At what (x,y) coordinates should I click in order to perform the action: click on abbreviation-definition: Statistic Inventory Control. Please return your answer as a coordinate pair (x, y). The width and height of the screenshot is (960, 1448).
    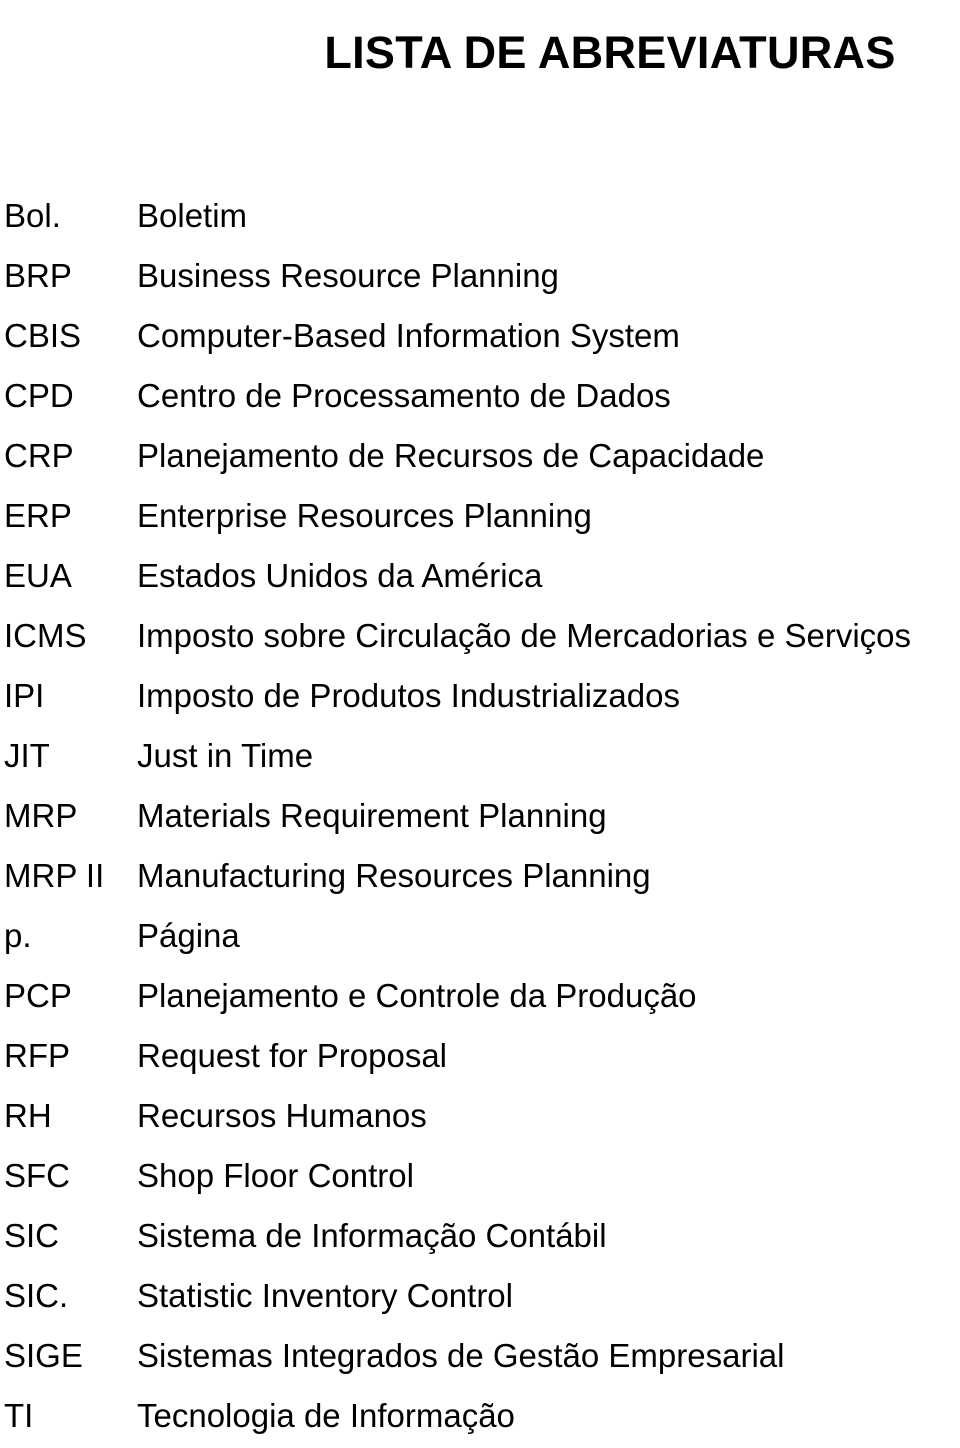
    Looking at the image, I should click on (325, 1295).